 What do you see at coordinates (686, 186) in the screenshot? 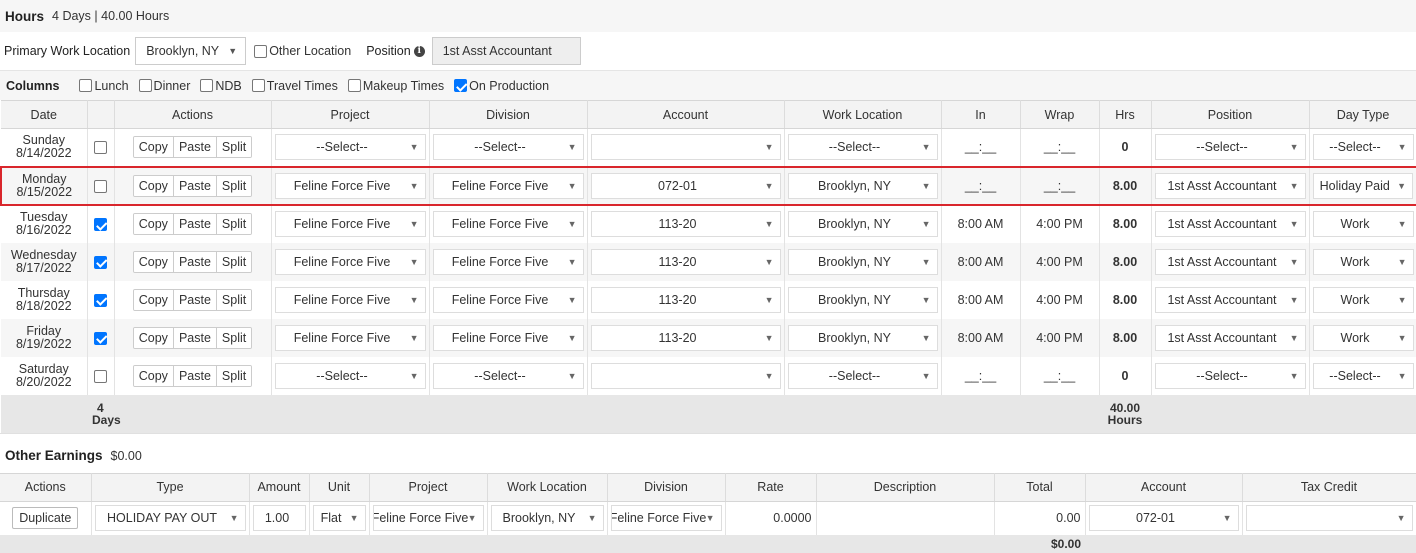
I see `account-select: 072-01▼` at bounding box center [686, 186].